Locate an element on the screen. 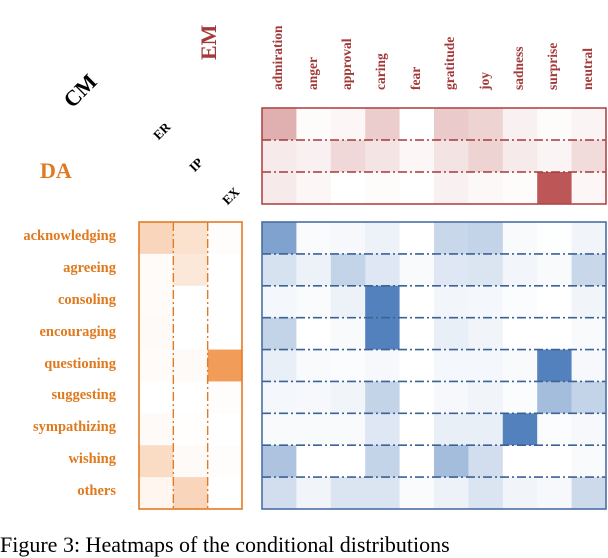 The image size is (608, 558). em-da-heatmap-cell-others-gratitude is located at coordinates (451, 493).